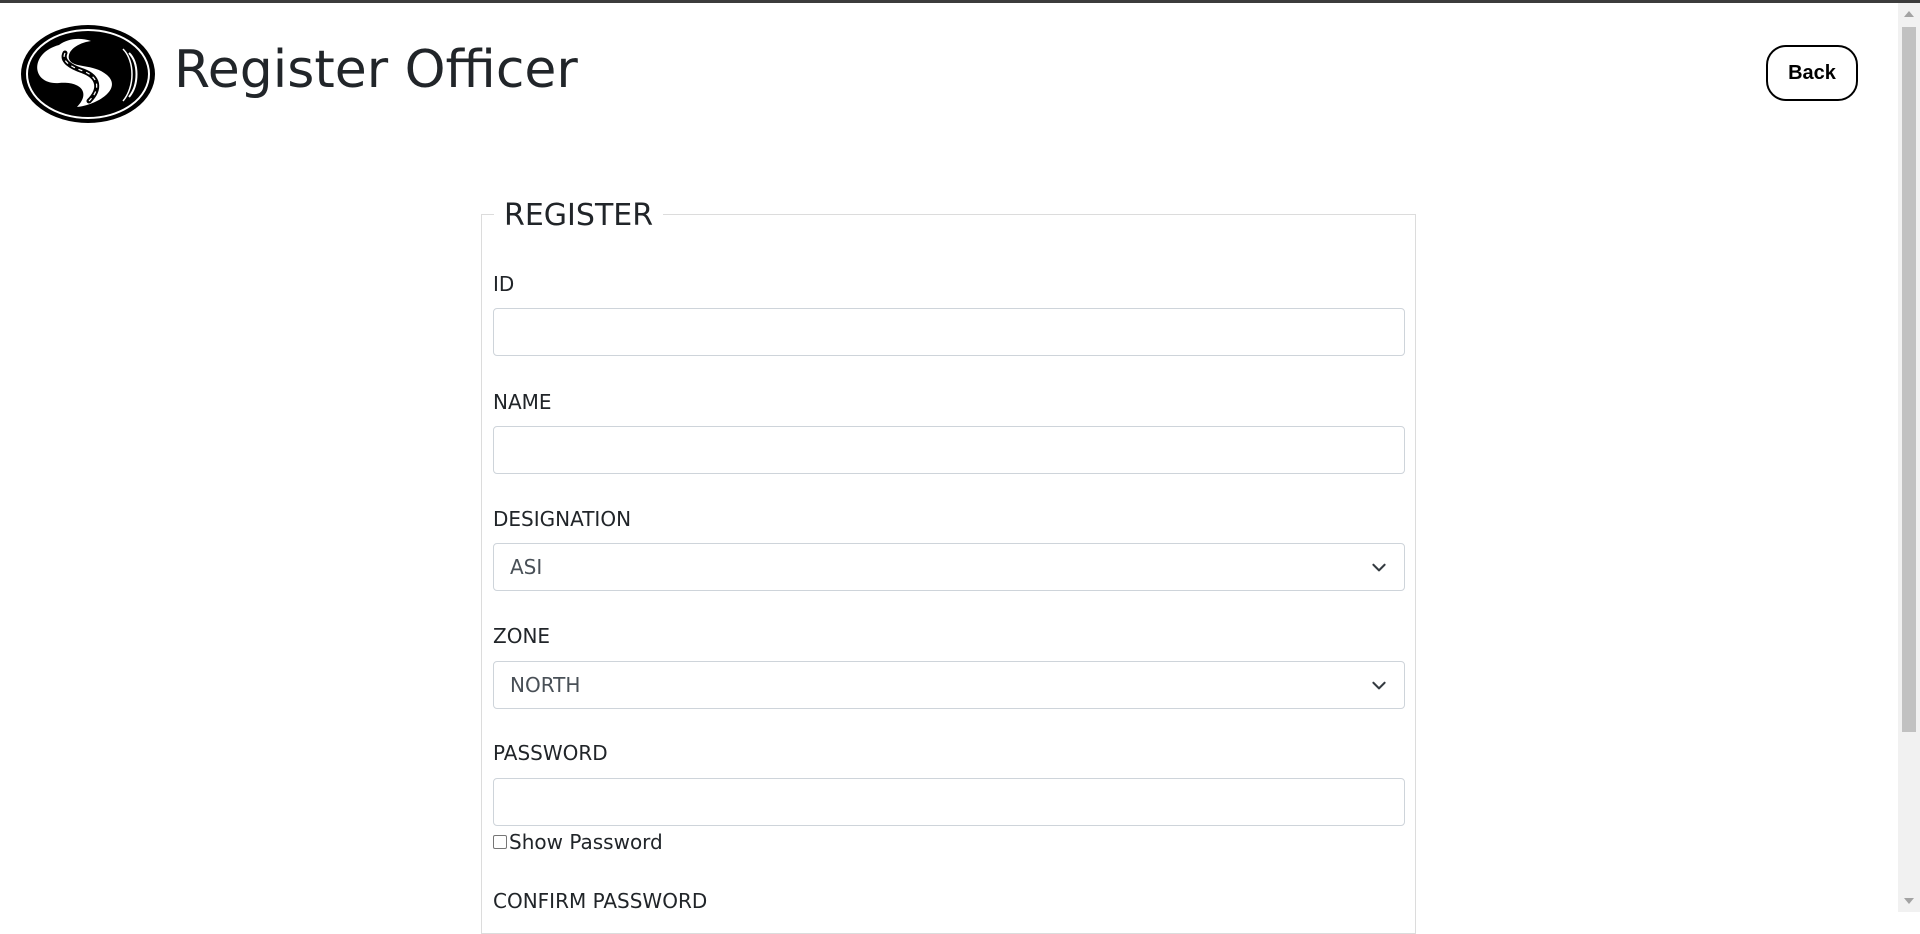 This screenshot has width=1920, height=934. I want to click on password-label: PASSWORD, so click(550, 753).